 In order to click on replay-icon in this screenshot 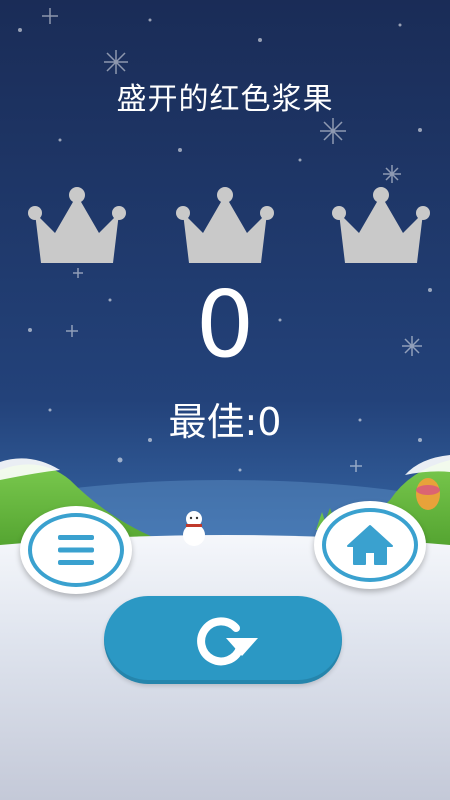, I will do `click(223, 640)`.